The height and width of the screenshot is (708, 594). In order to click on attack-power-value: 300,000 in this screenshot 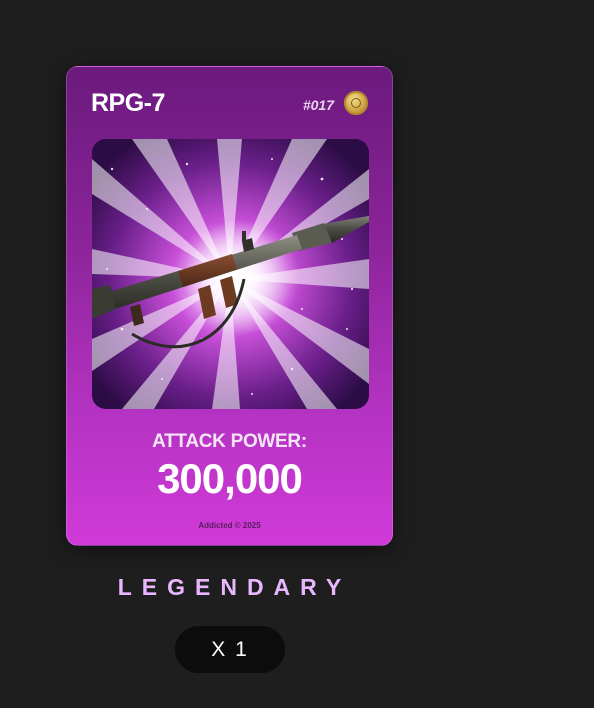, I will do `click(230, 478)`.